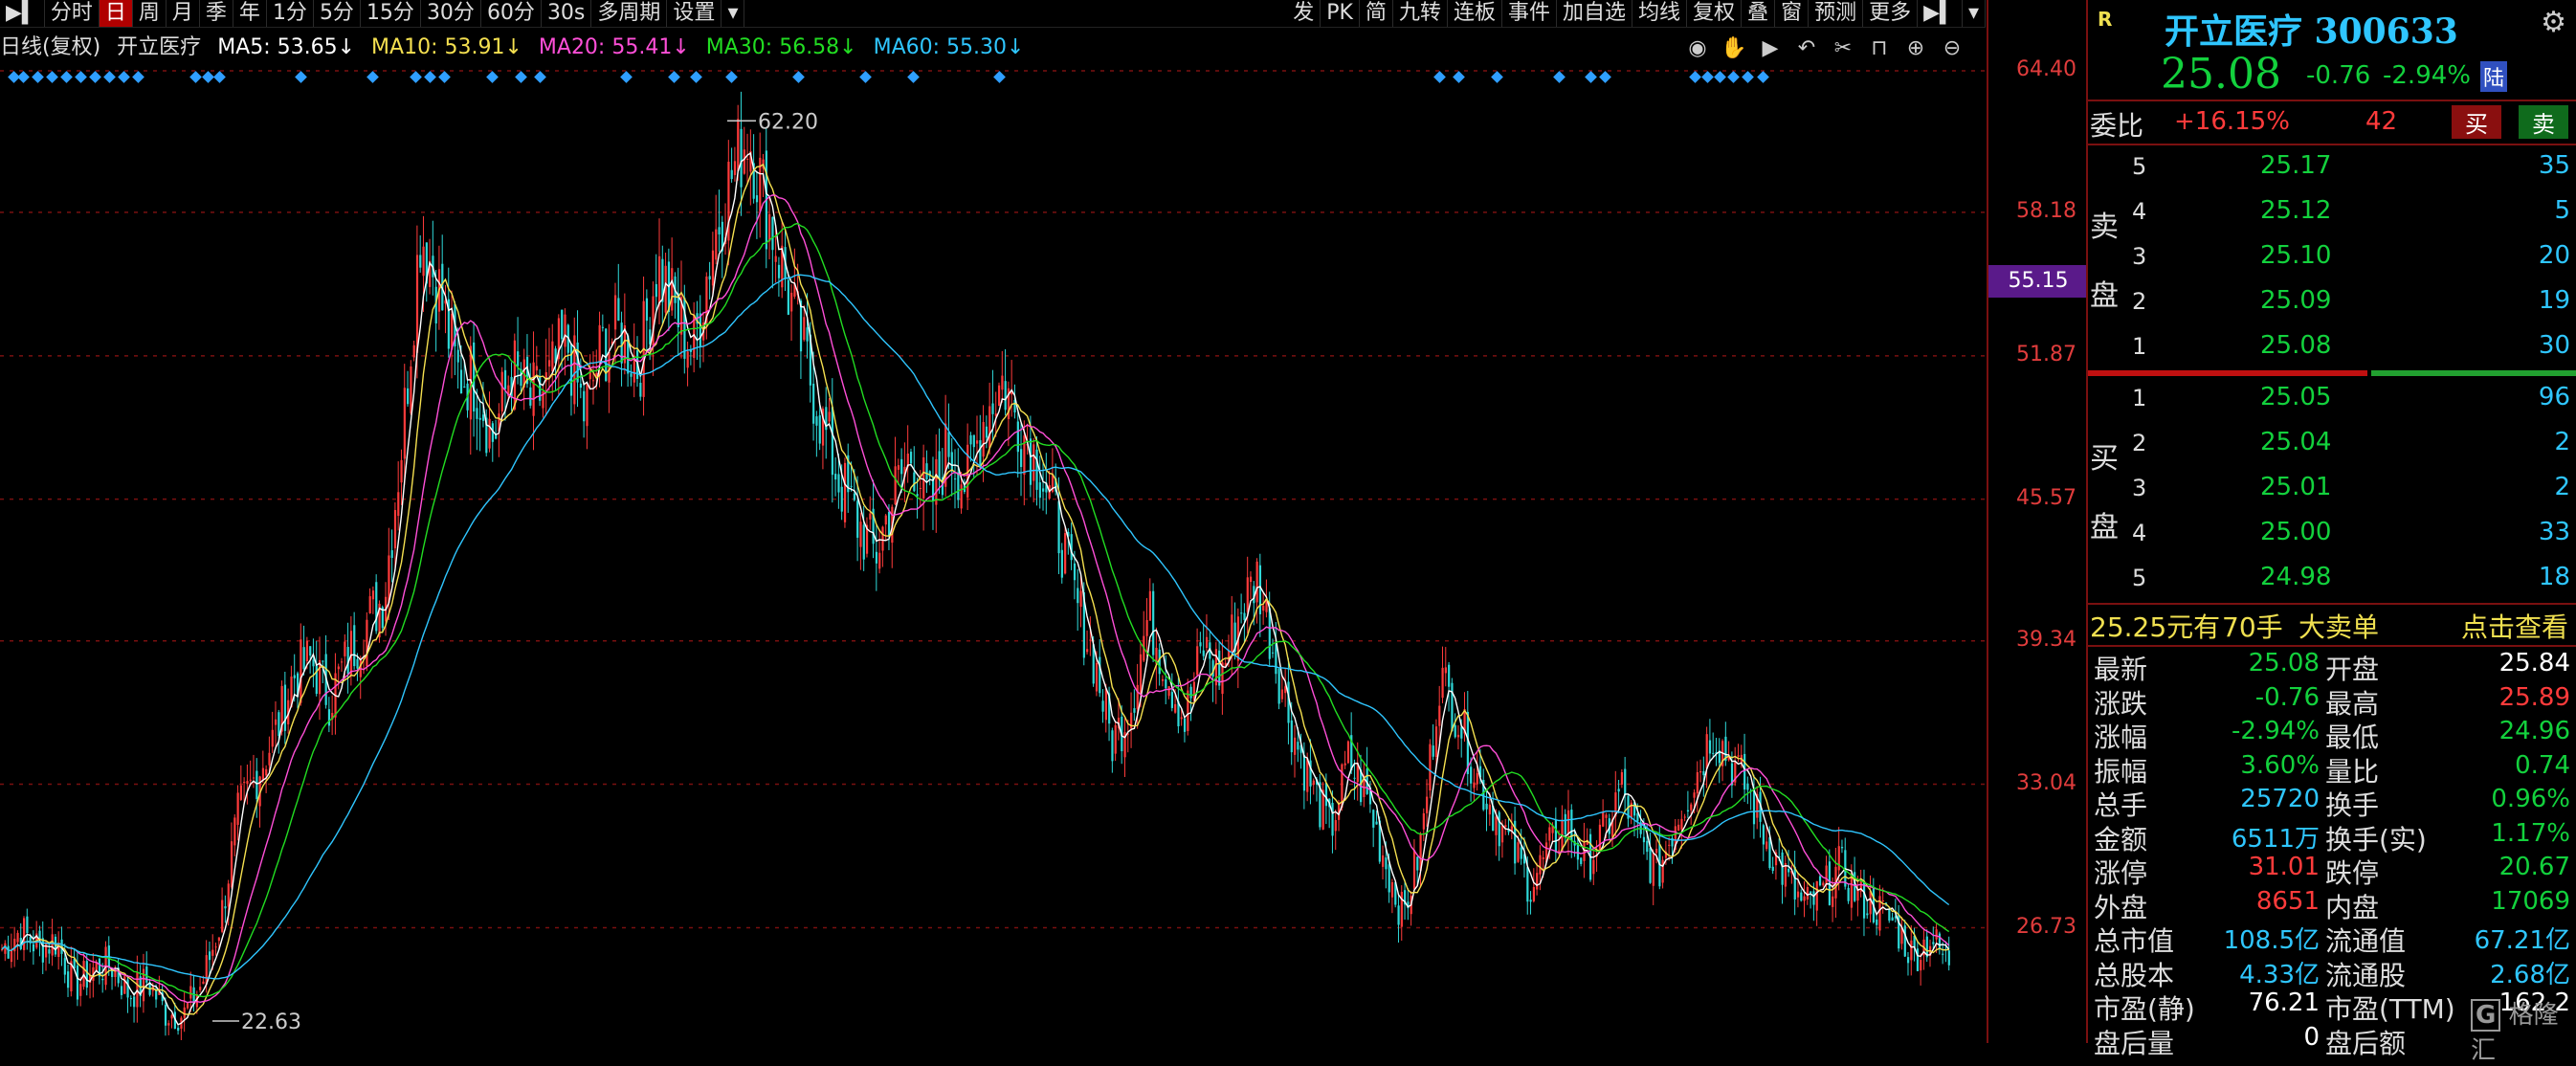  I want to click on book-level-row: 1 25.05 96, so click(2332, 400).